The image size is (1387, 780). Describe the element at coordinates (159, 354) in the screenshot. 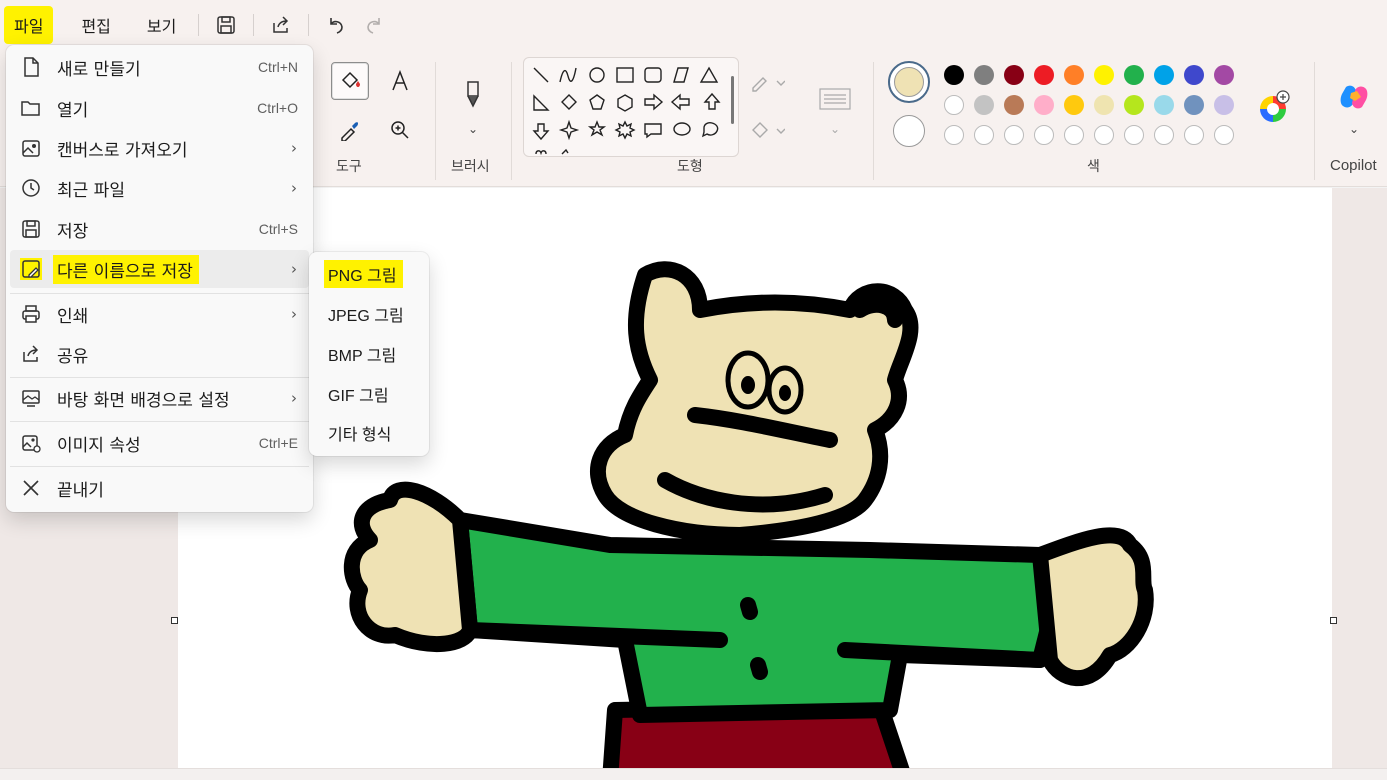

I see `menu-item-share: 공유` at that location.